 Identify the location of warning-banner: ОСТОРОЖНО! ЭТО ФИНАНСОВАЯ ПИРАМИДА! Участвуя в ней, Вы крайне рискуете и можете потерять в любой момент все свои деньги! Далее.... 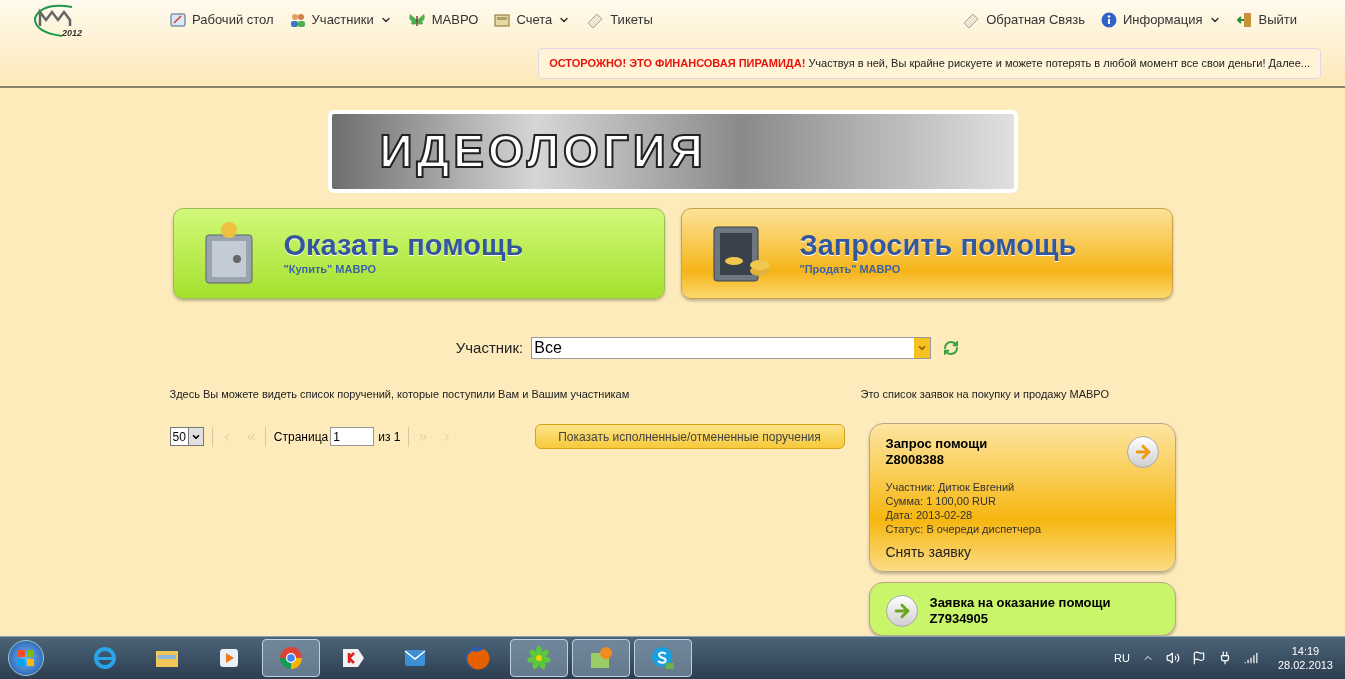
(929, 63).